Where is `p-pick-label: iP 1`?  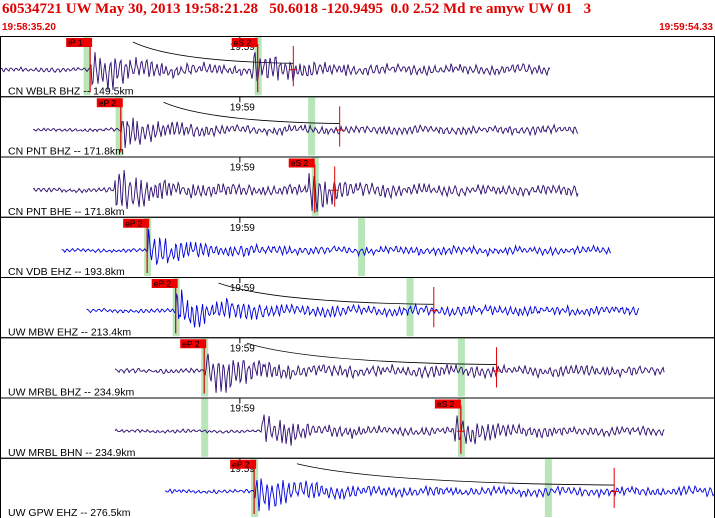 p-pick-label: iP 1 is located at coordinates (75, 43).